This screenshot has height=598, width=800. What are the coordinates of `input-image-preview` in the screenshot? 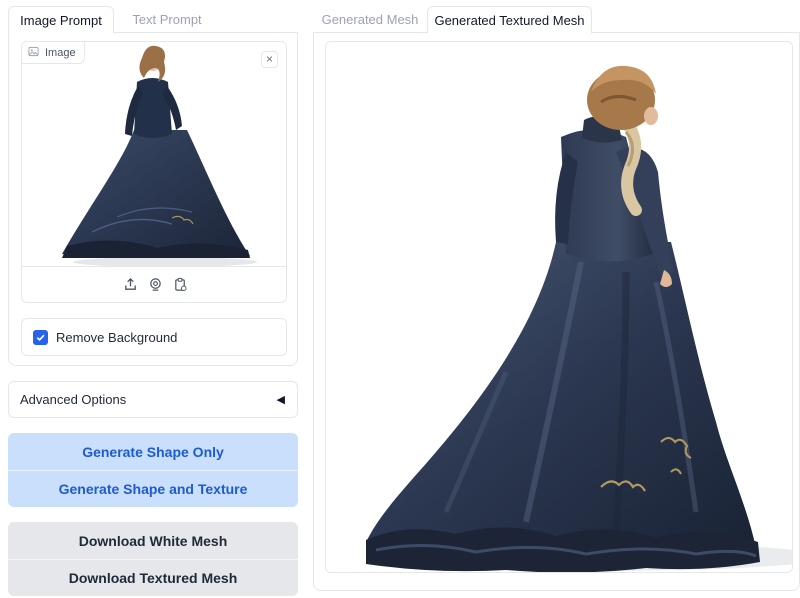 It's located at (154, 154).